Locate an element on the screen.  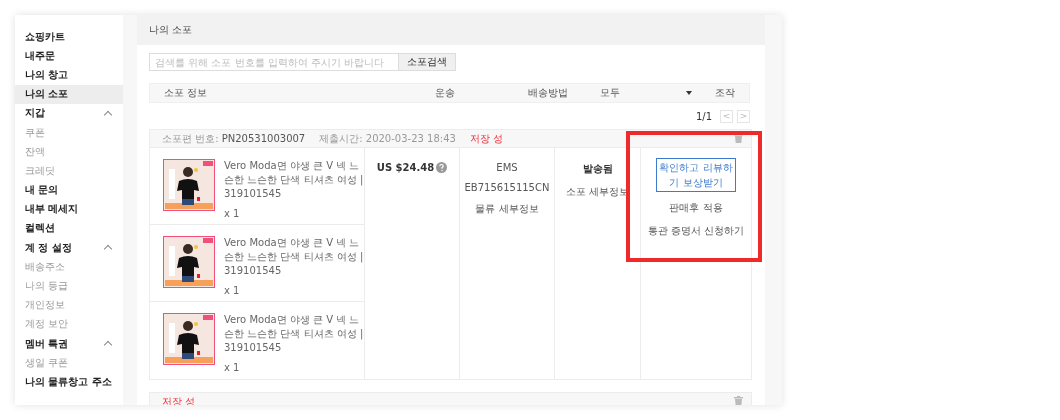
order-price: US $24.48 is located at coordinates (405, 167).